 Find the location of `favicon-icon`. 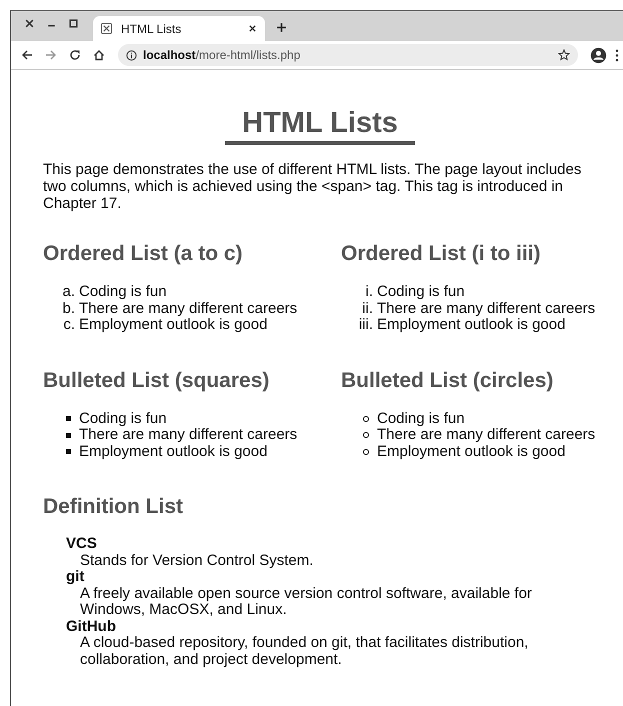

favicon-icon is located at coordinates (106, 28).